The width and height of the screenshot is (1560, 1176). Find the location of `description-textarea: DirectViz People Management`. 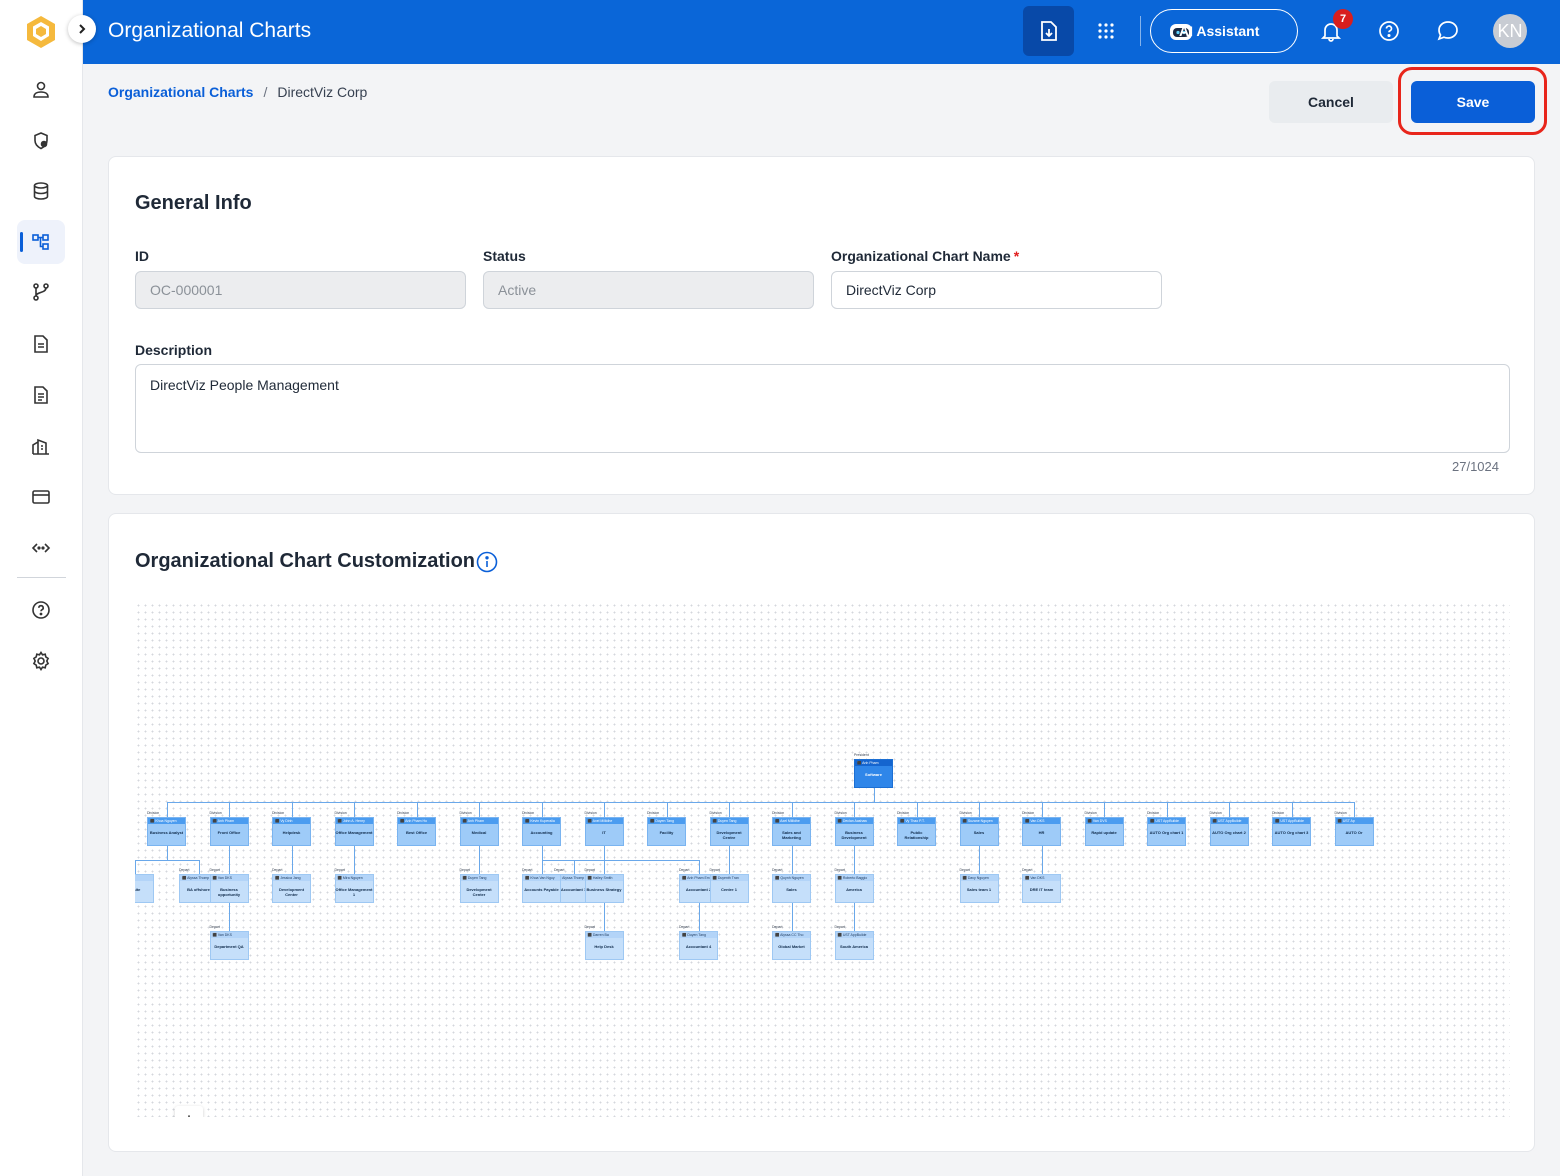

description-textarea: DirectViz People Management is located at coordinates (822, 408).